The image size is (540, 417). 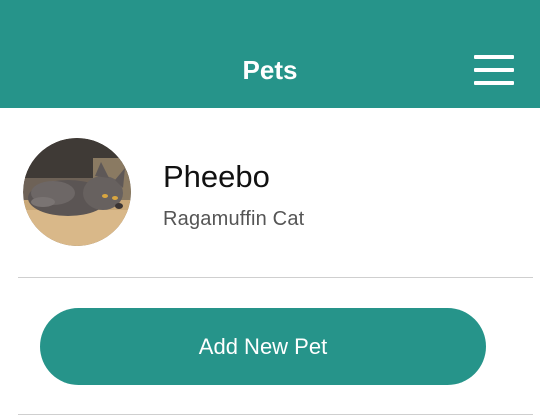 I want to click on cat-photo, so click(x=77, y=192).